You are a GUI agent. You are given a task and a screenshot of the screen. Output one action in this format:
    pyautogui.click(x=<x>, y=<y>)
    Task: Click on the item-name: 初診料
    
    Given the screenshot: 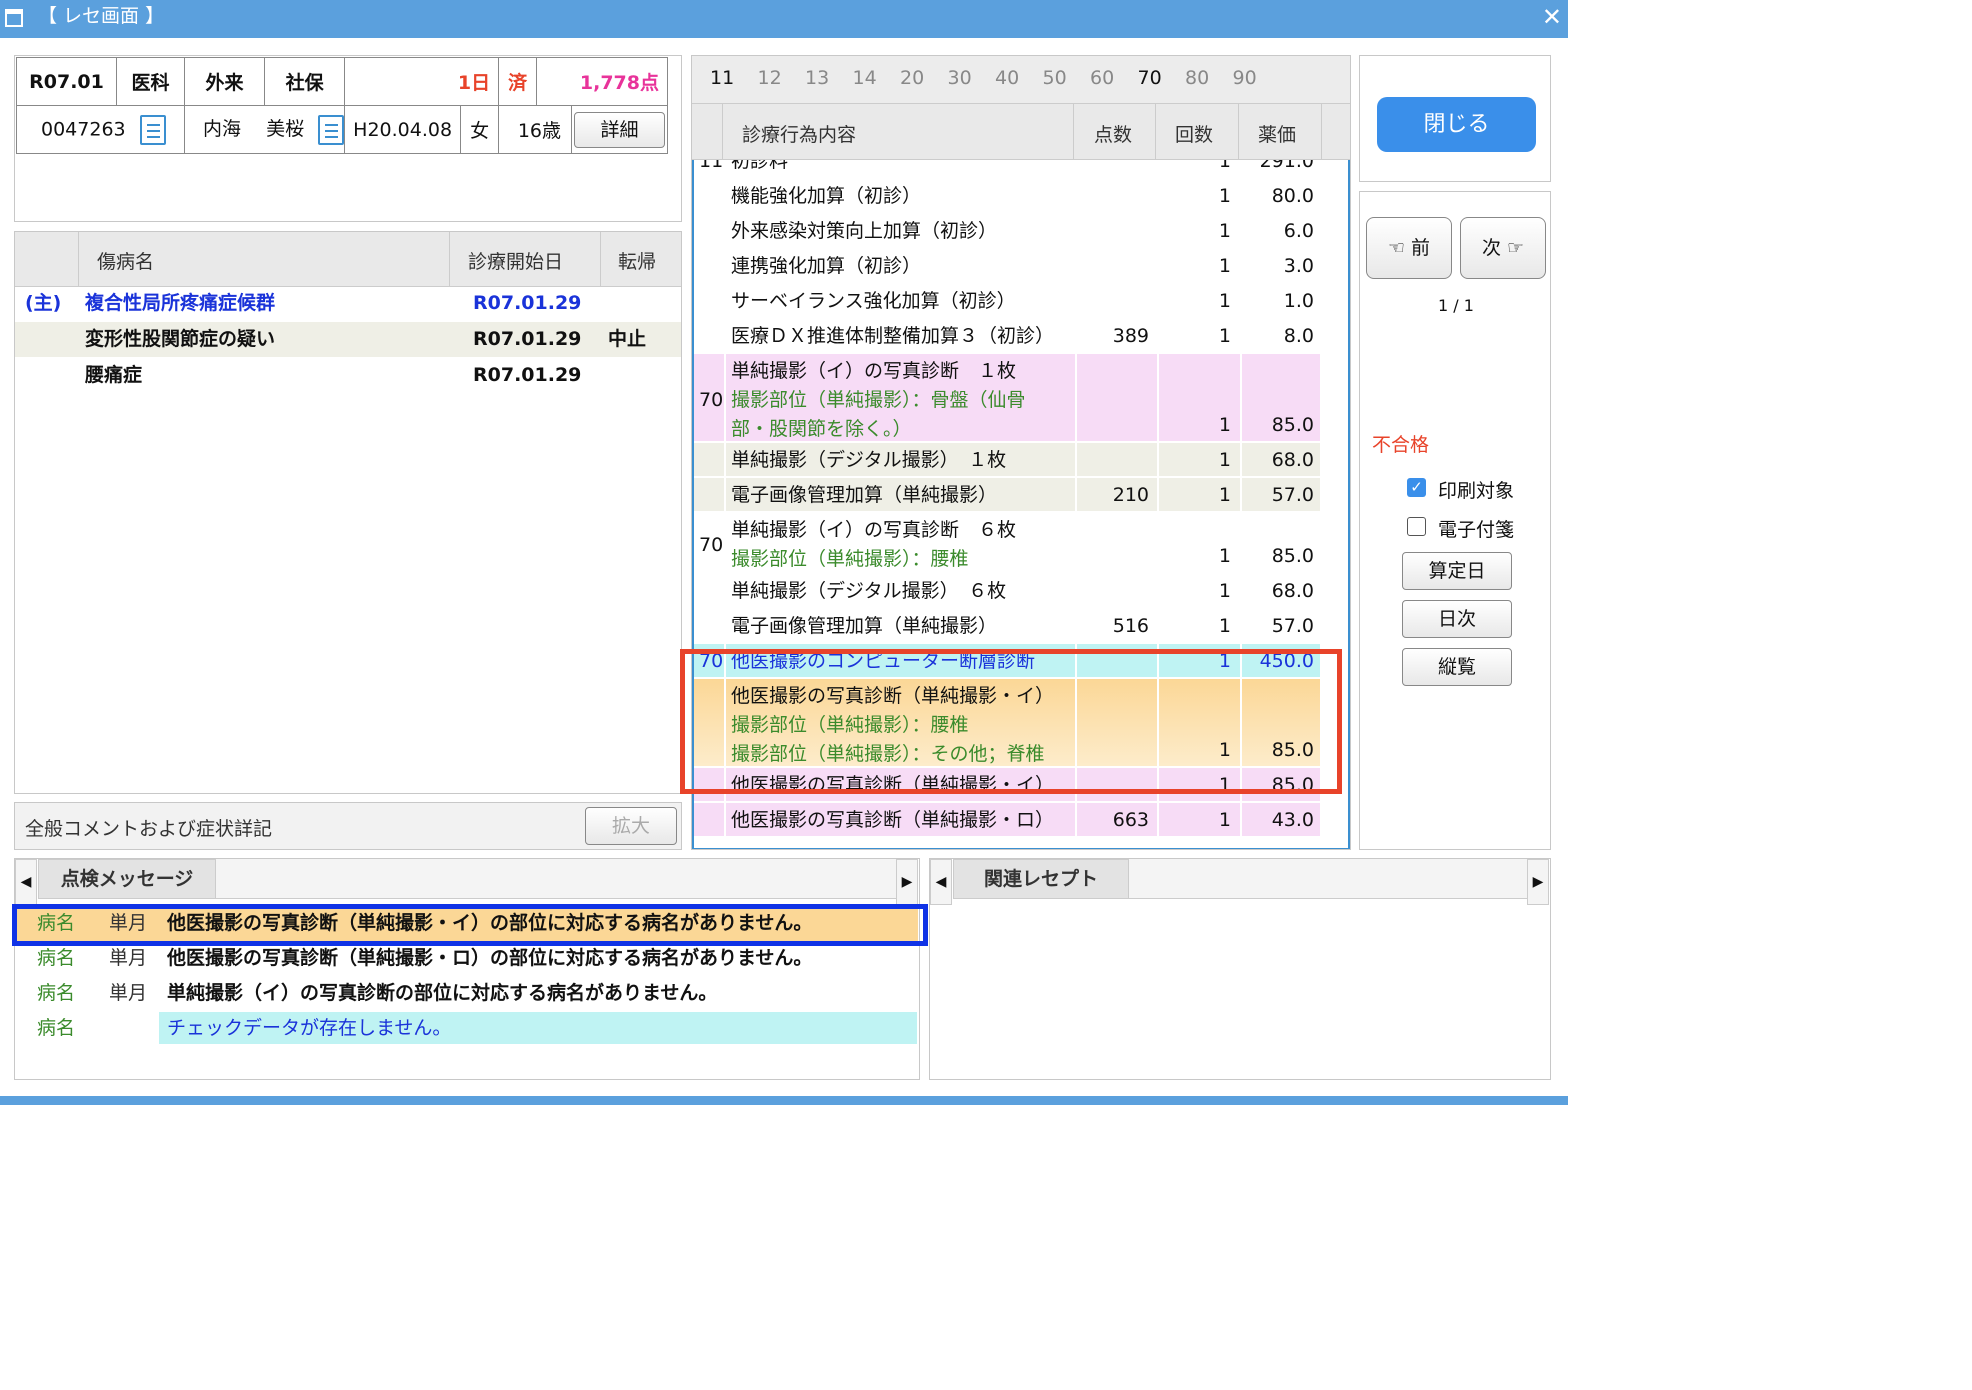 What is the action you would take?
    pyautogui.click(x=760, y=166)
    